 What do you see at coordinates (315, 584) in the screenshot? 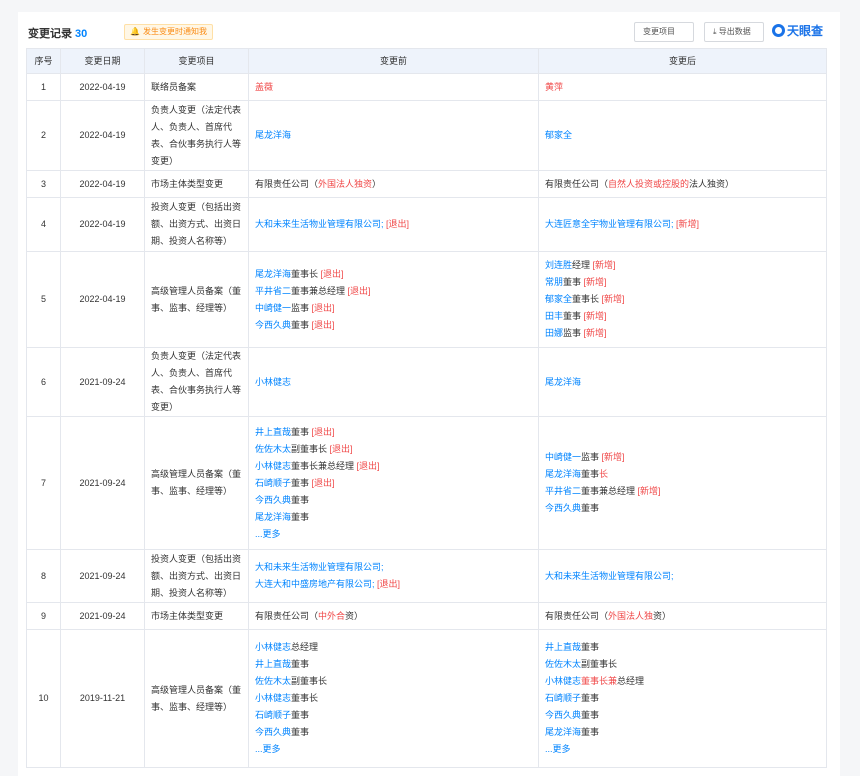
I see `entity-link: 大连大和中盛房地产有限公司;` at bounding box center [315, 584].